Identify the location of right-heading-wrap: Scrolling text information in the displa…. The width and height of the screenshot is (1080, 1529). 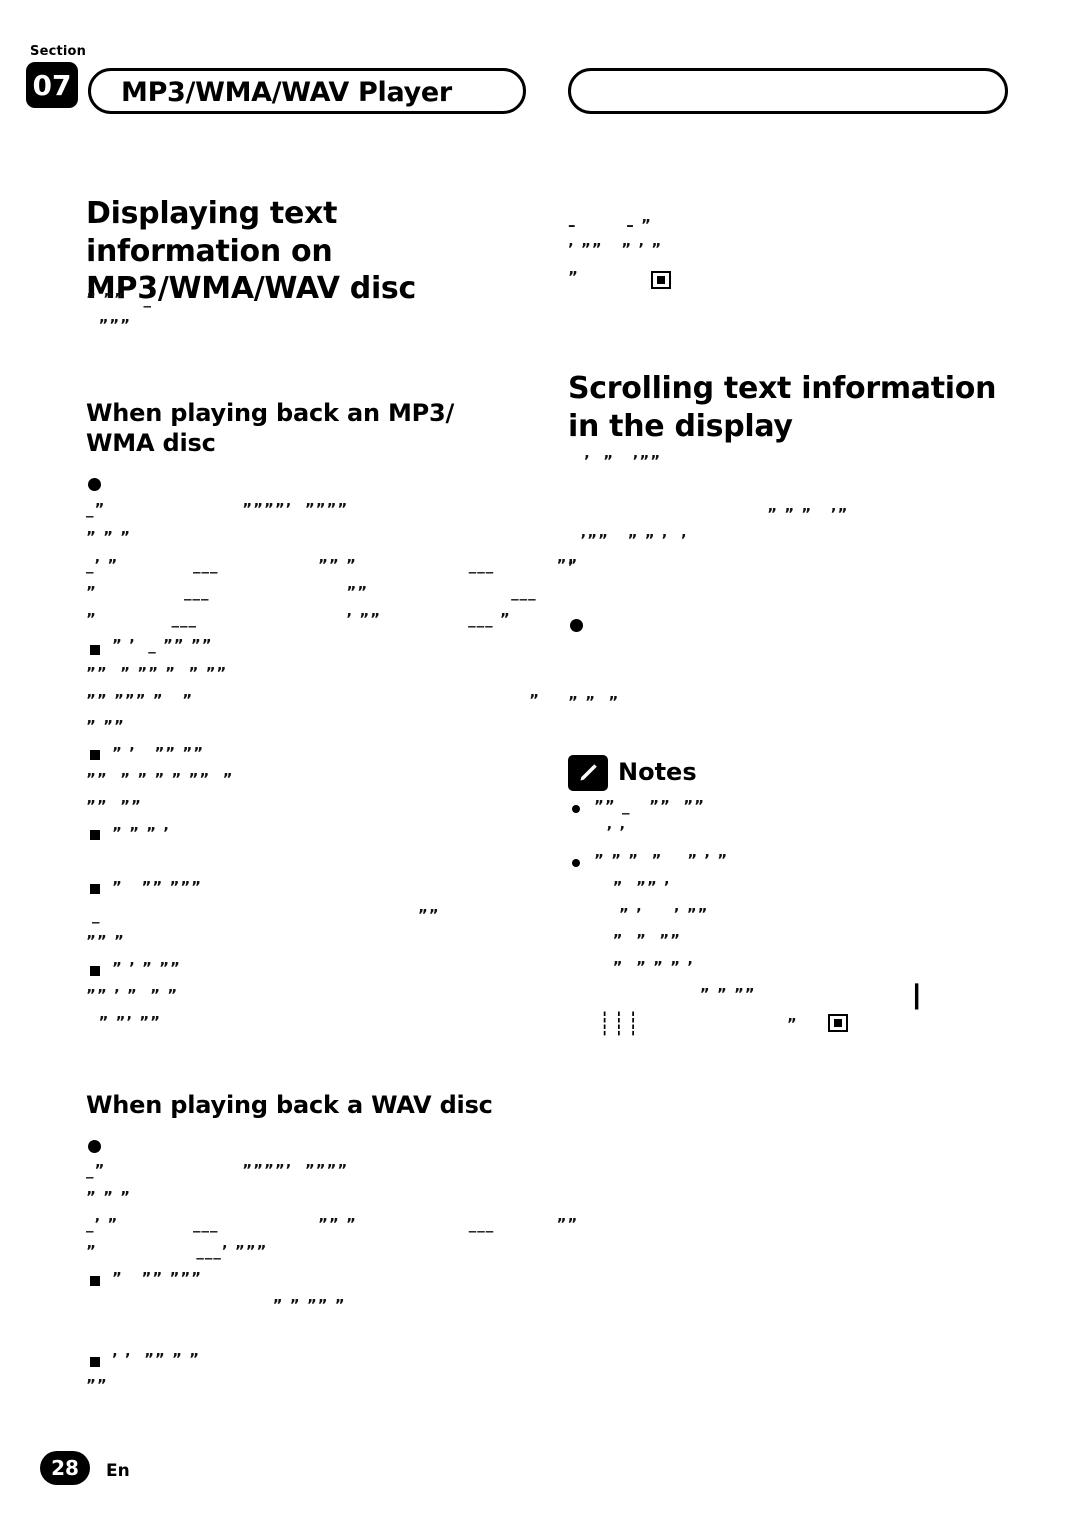
(788, 411).